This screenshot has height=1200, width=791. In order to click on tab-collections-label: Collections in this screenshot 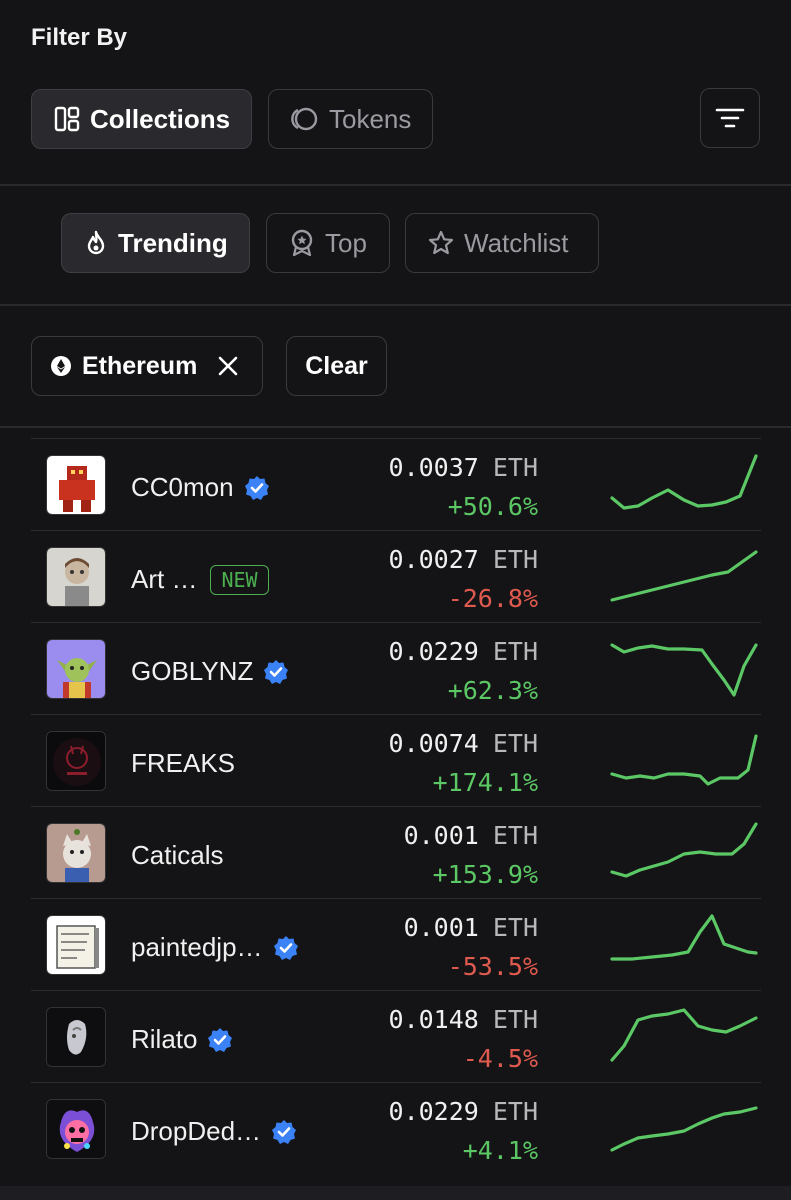, I will do `click(160, 118)`.